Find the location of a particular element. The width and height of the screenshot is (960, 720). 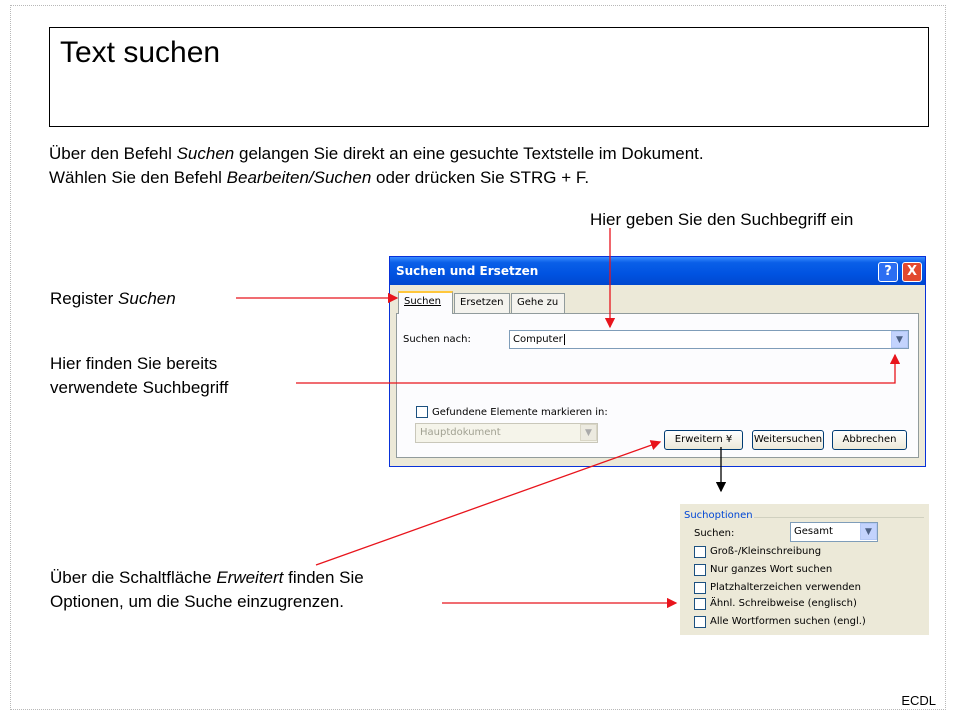

arrow-history is located at coordinates (598, 368).